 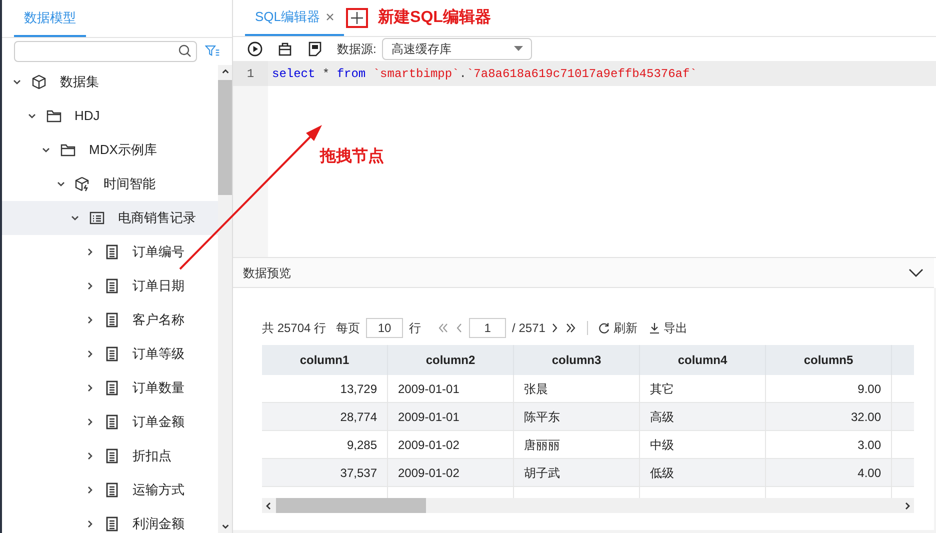 I want to click on table-cell: 张晨, so click(x=577, y=388).